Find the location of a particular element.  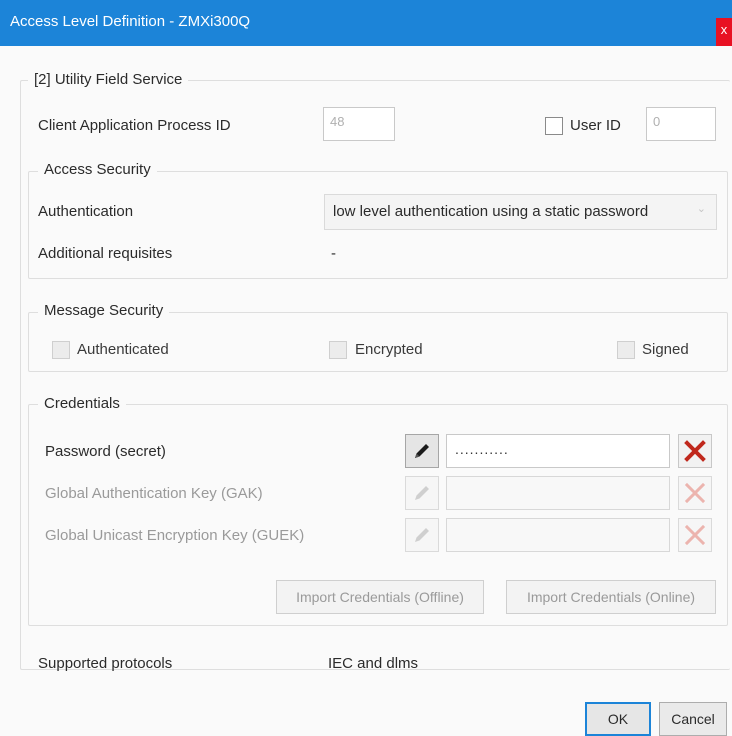

user-id-label: User ID is located at coordinates (595, 125).